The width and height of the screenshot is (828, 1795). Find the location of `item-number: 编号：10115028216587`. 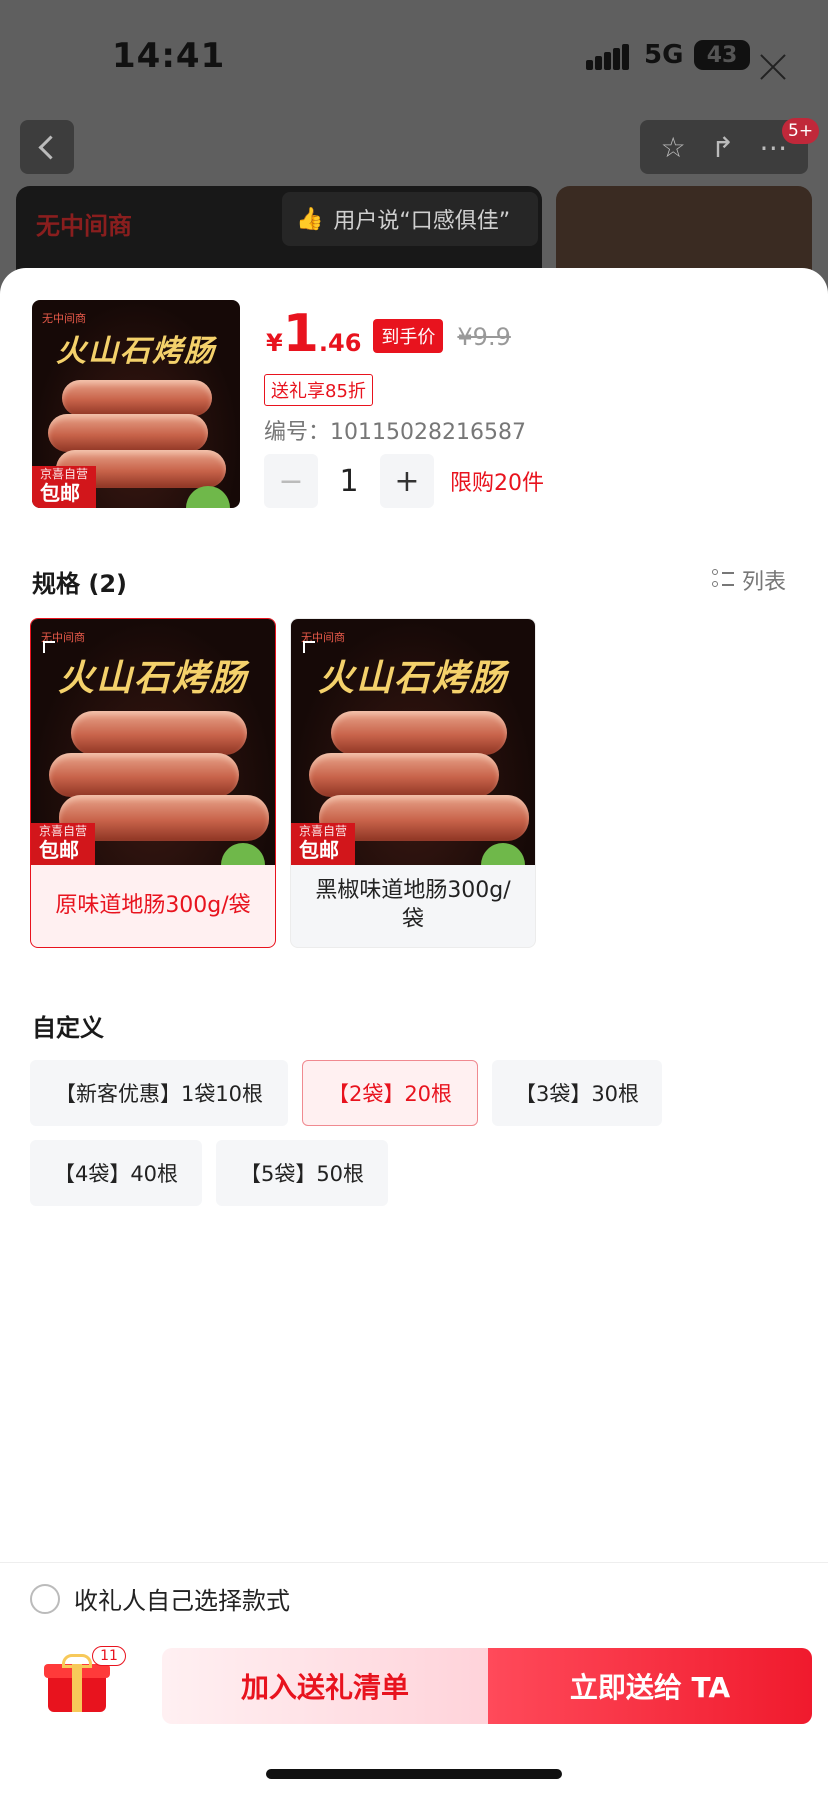

item-number: 编号：10115028216587 is located at coordinates (395, 432).